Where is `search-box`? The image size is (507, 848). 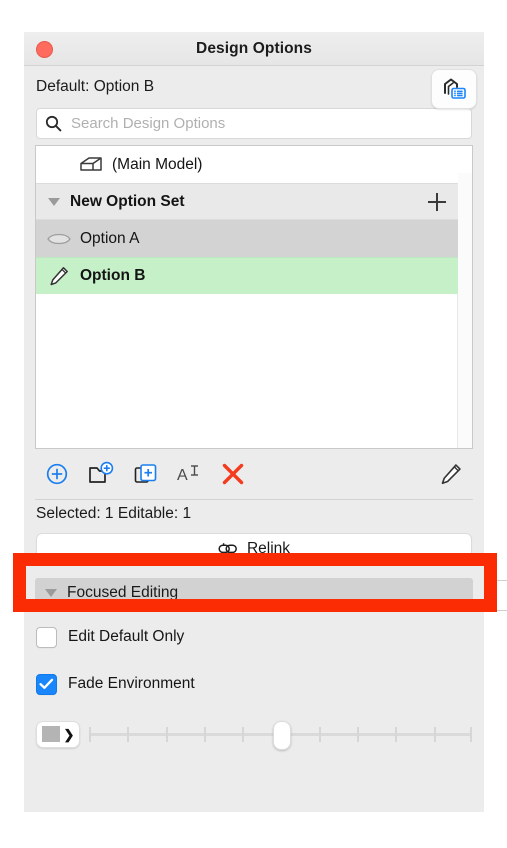 search-box is located at coordinates (254, 123).